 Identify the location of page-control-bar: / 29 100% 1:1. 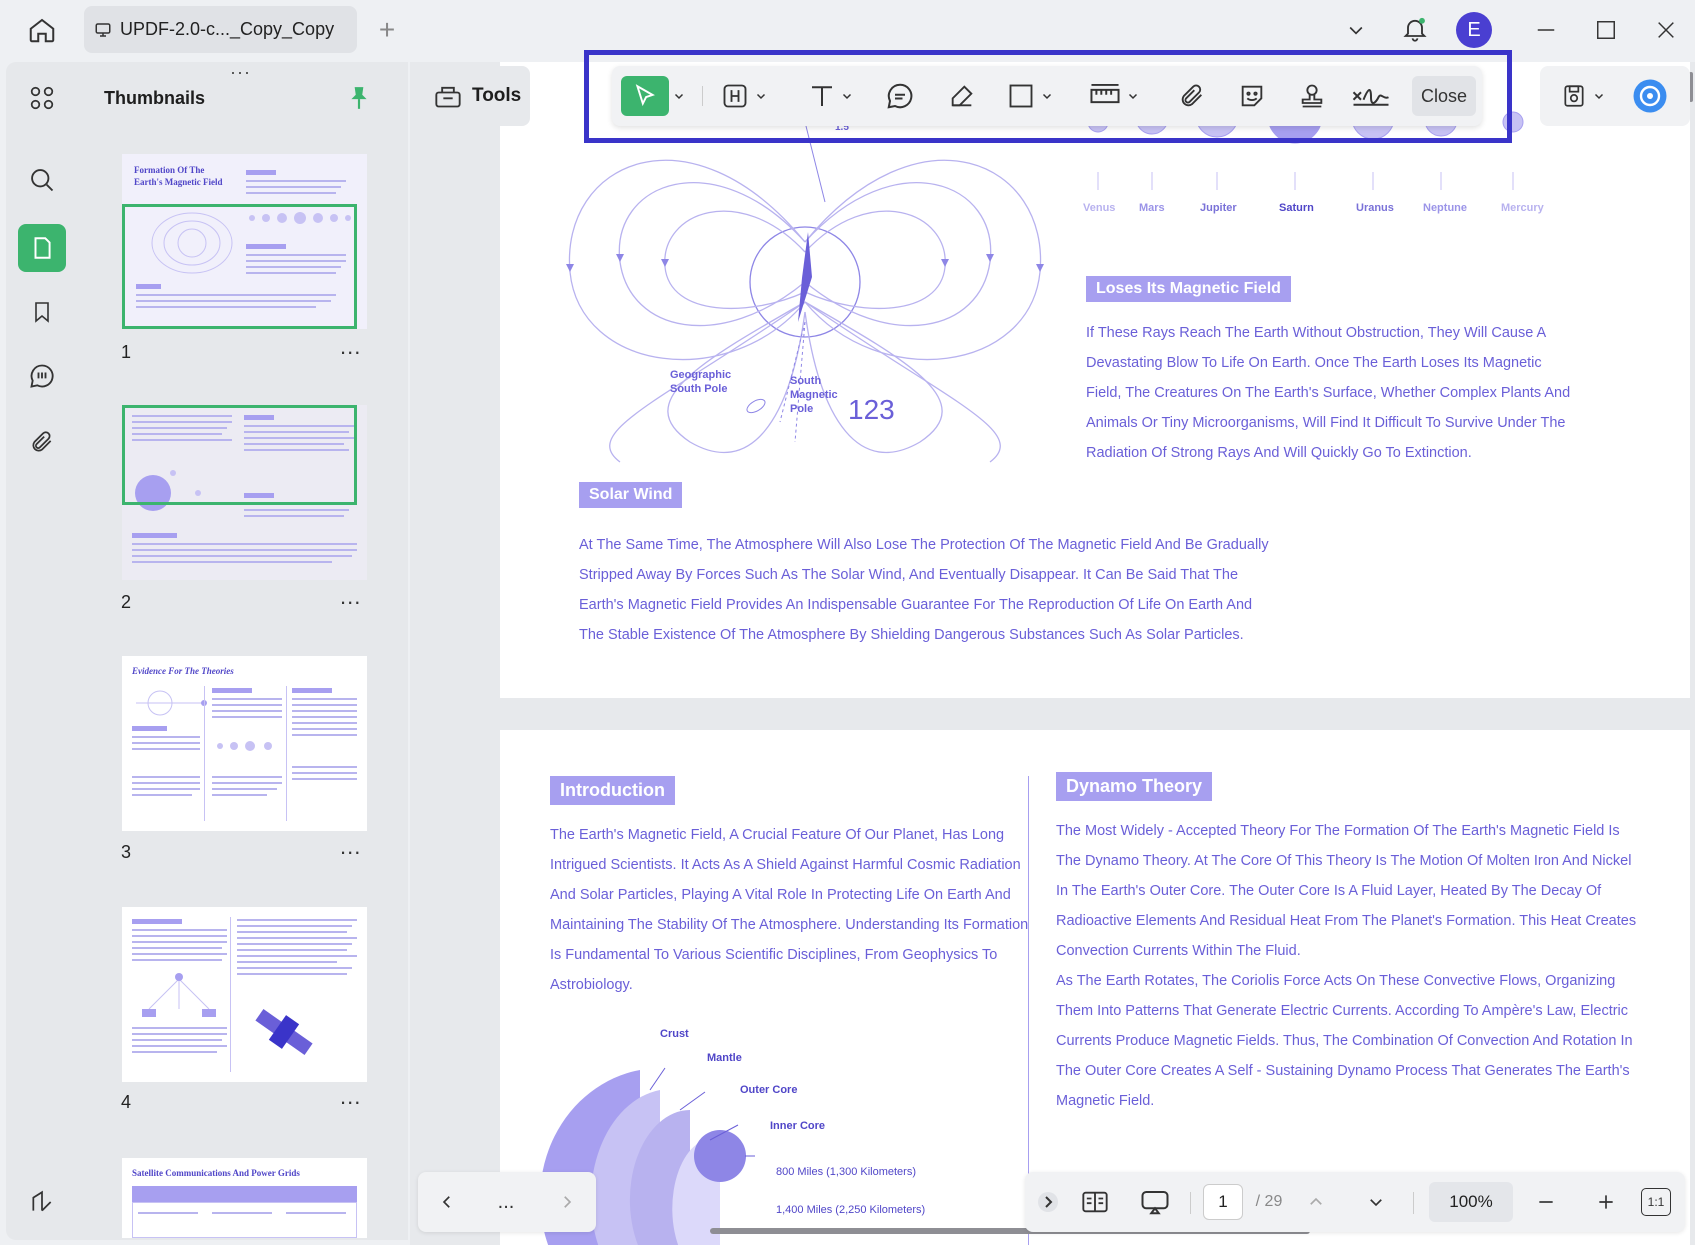
(1355, 1202).